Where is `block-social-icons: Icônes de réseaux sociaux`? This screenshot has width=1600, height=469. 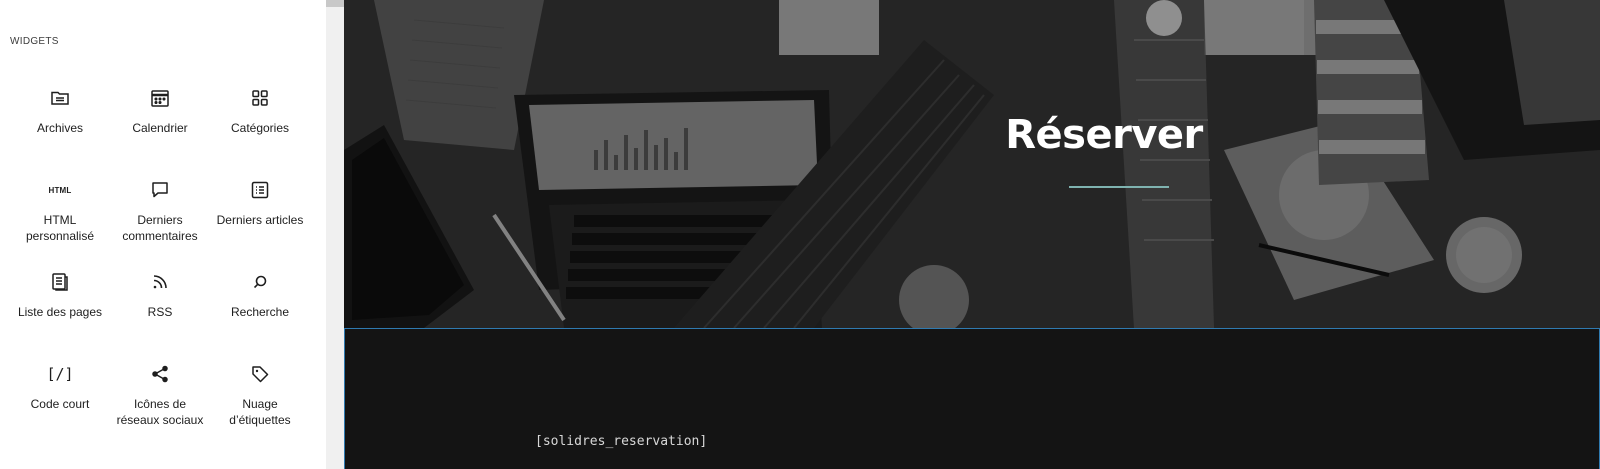
block-social-icons: Icônes de réseaux sociaux is located at coordinates (160, 400).